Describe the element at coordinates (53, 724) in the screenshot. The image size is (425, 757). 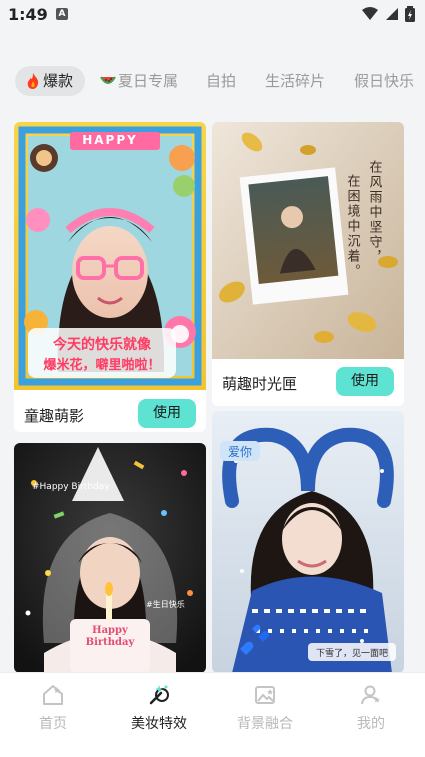
I see `nav-home-label: 首页` at that location.